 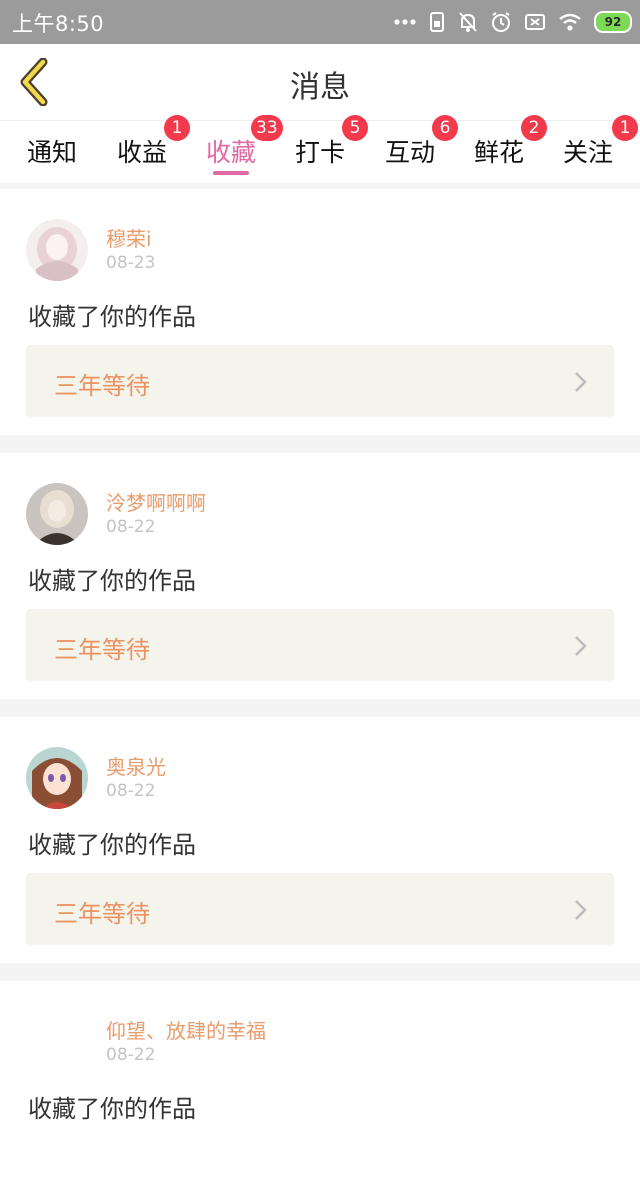 I want to click on page-title: 消息, so click(x=320, y=87).